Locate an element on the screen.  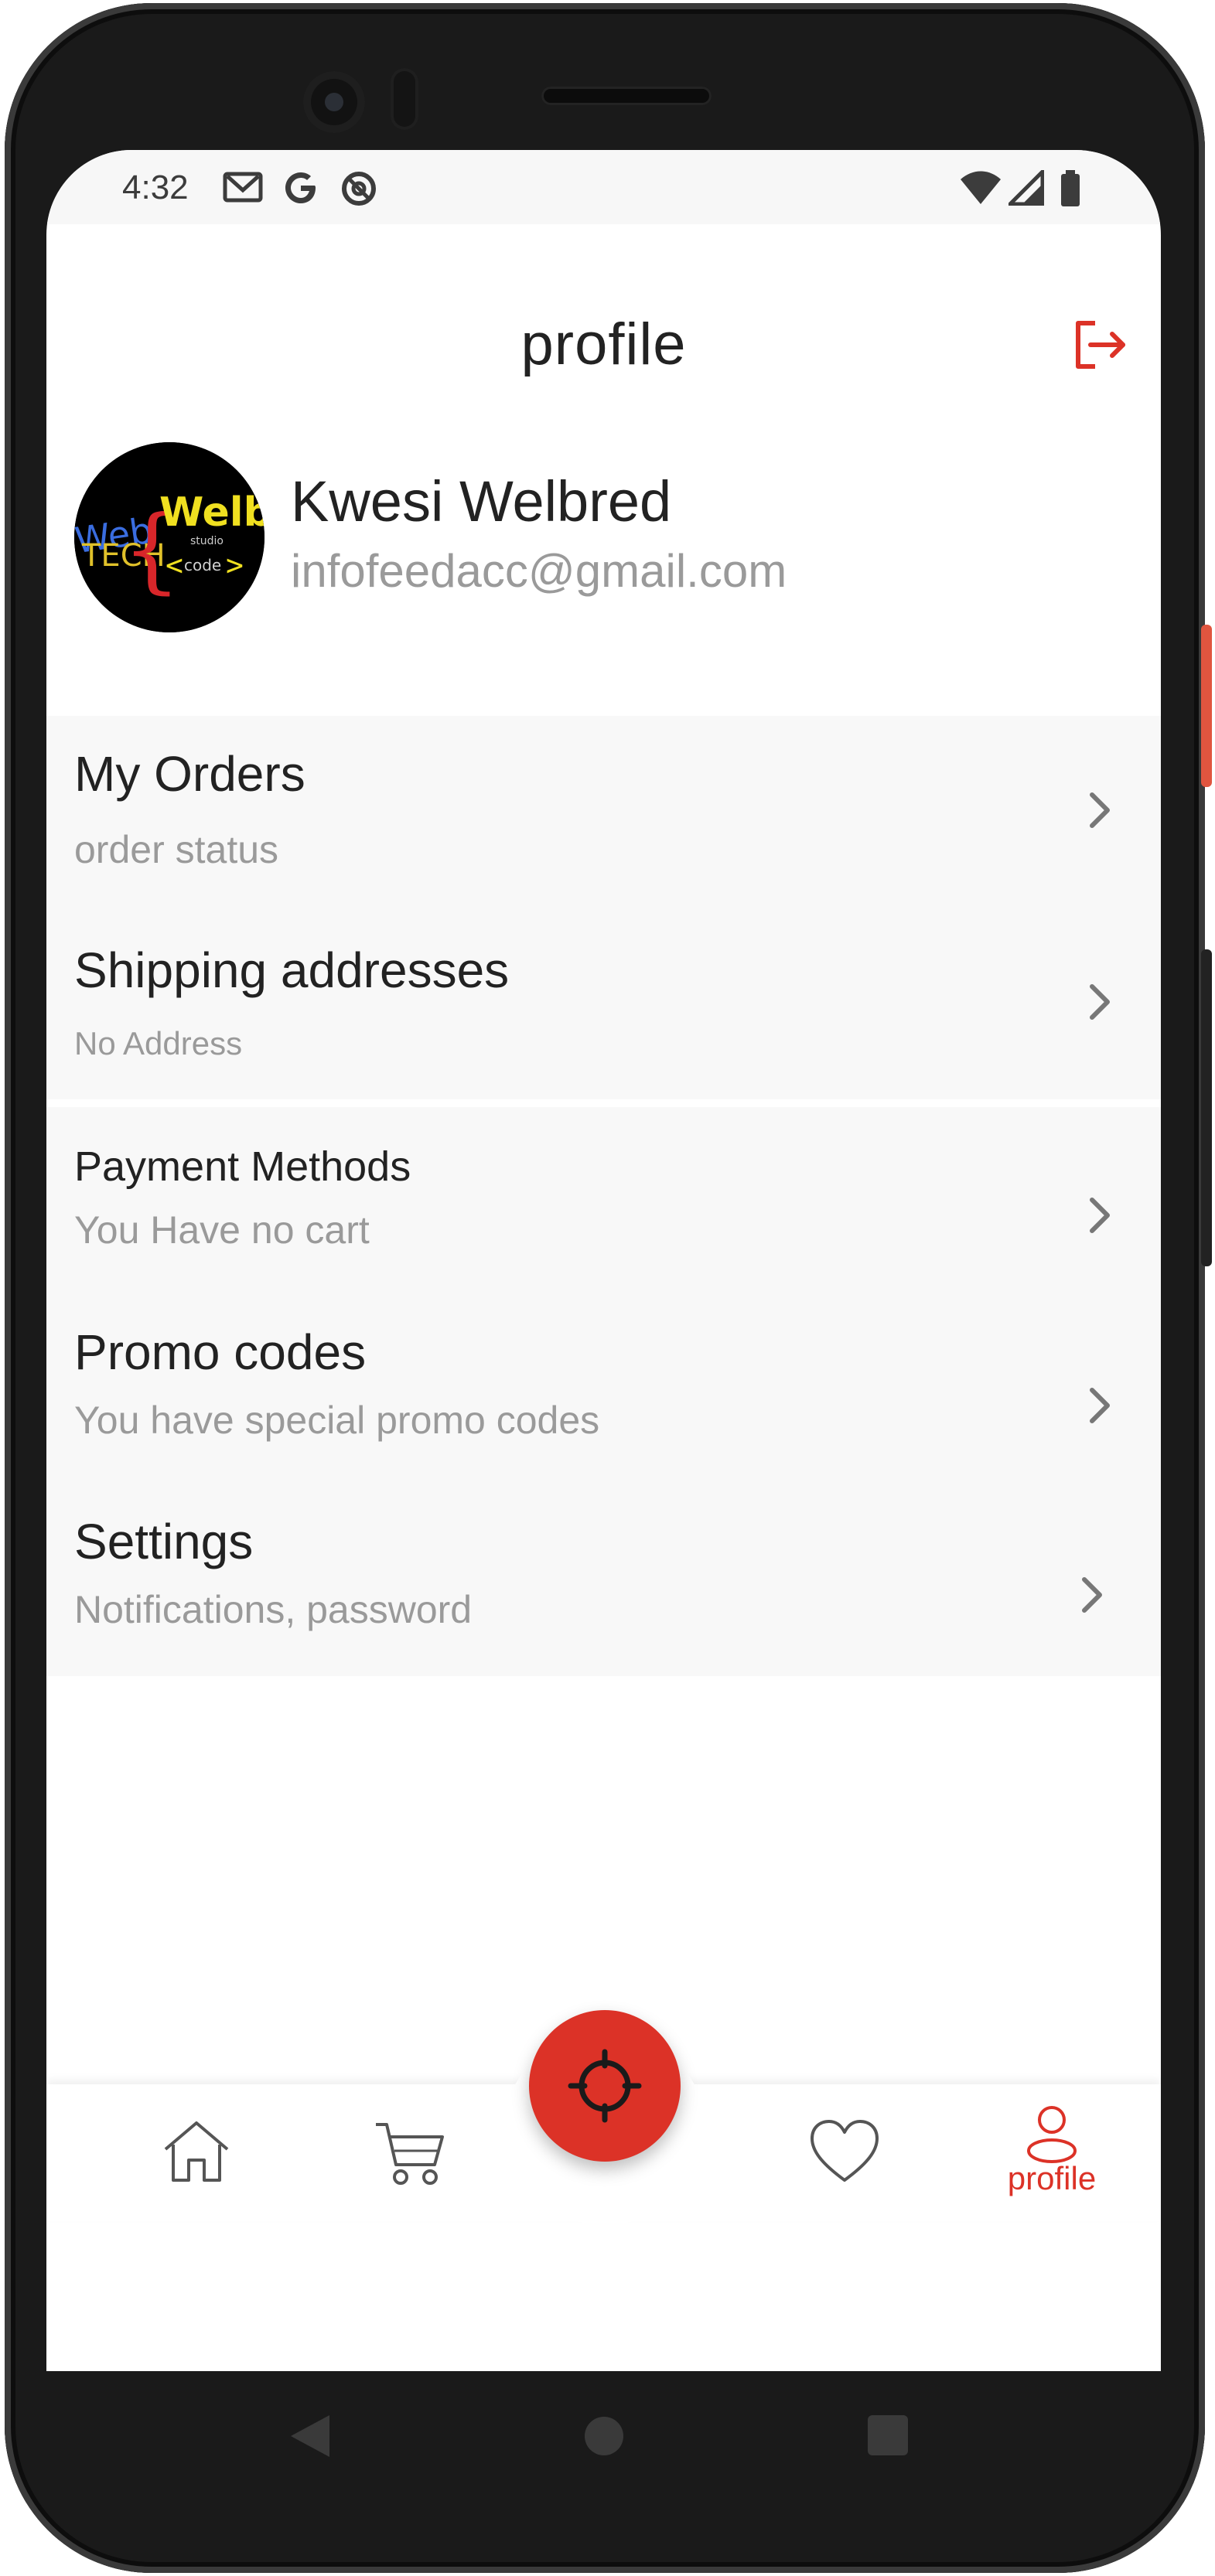
heart-icon is located at coordinates (845, 2151).